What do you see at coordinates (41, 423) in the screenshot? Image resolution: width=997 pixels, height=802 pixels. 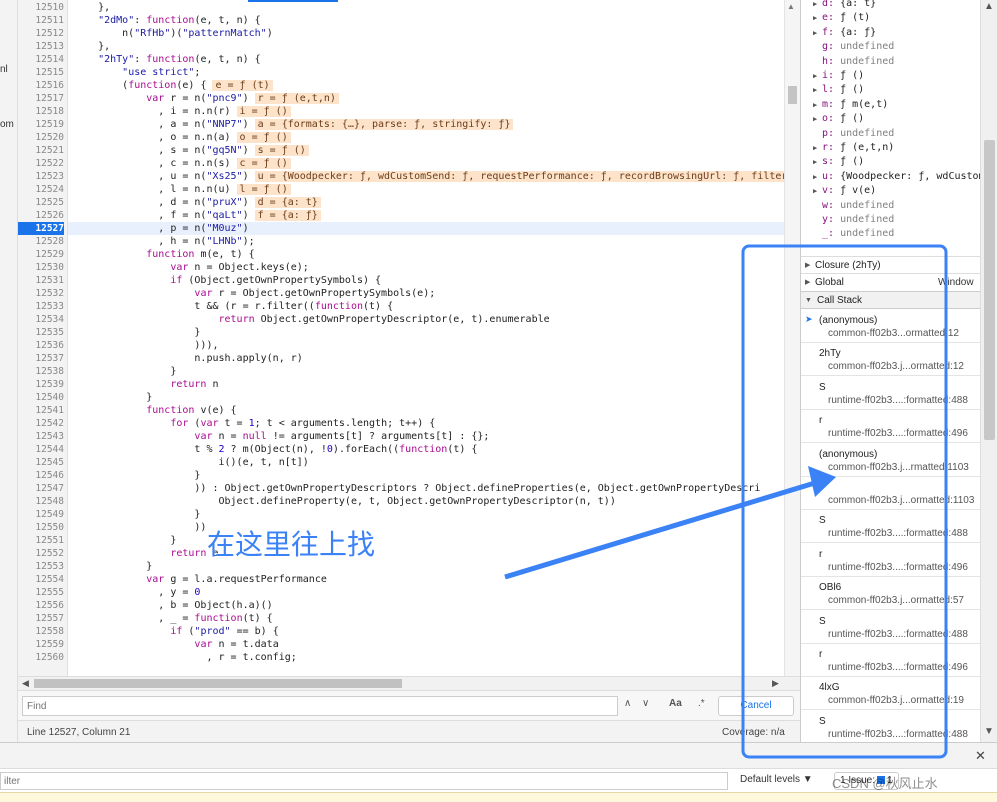 I see `line-number: 12542` at bounding box center [41, 423].